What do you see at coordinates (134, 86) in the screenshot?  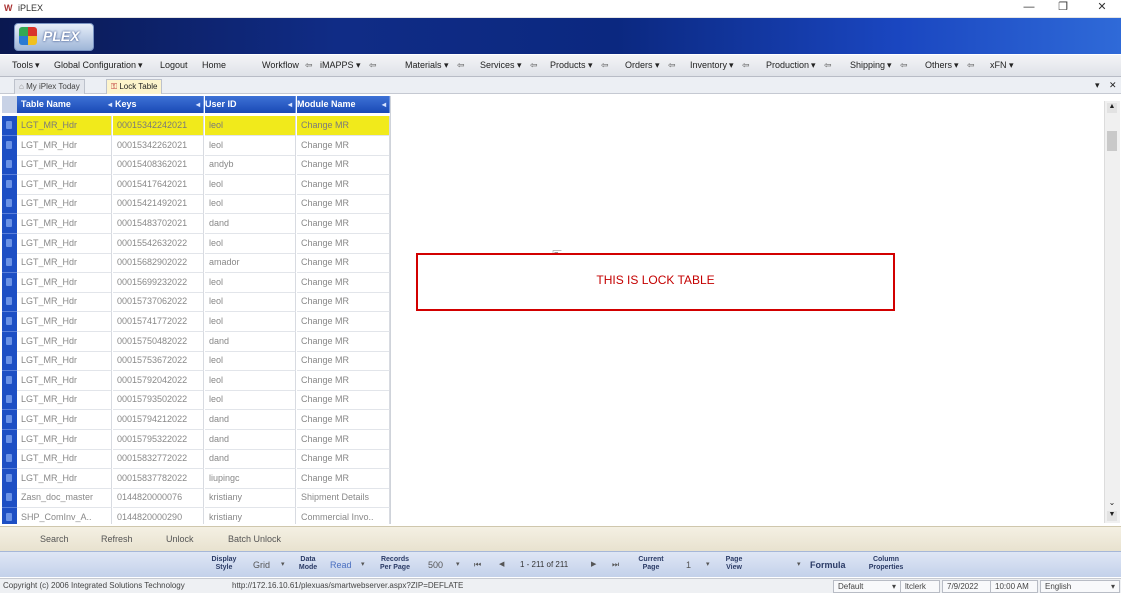 I see `tab-lock-table: ⚿ Lock Table` at bounding box center [134, 86].